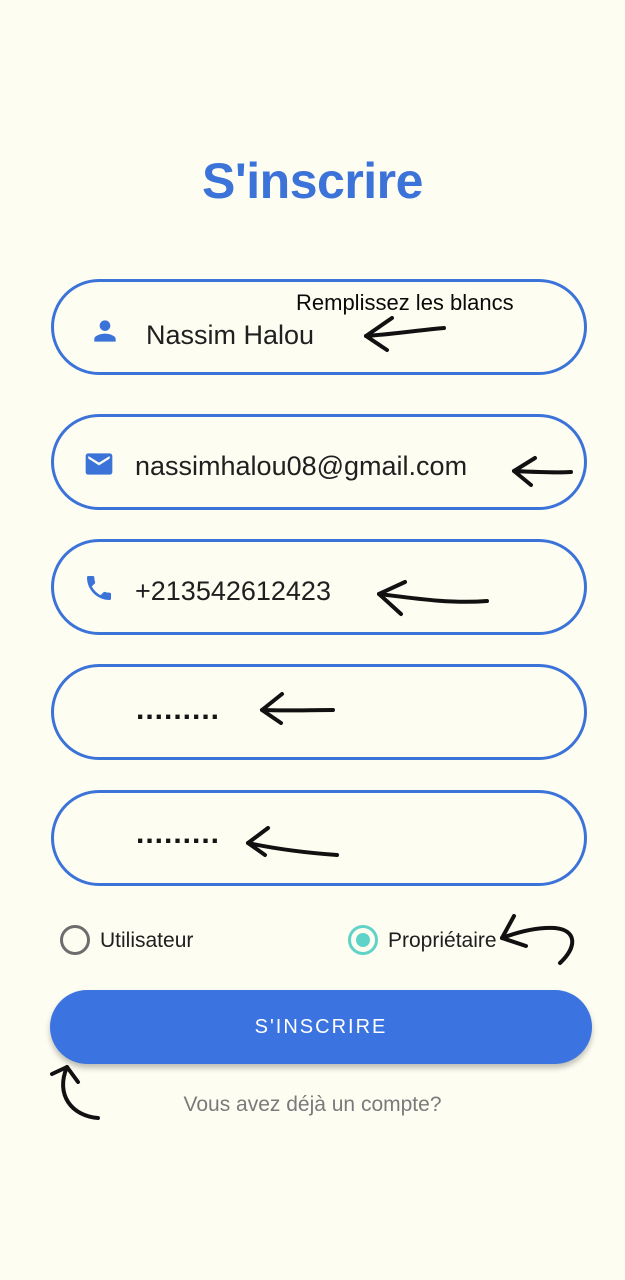 The image size is (625, 1280). What do you see at coordinates (321, 1027) in the screenshot?
I see `sinscrire-button: S'INSCRIRE` at bounding box center [321, 1027].